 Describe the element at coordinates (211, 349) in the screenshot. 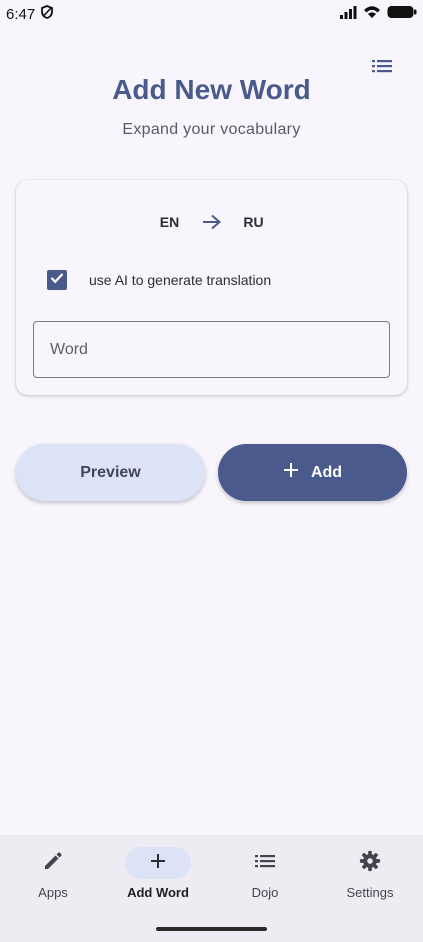

I see `word-input: Word` at that location.